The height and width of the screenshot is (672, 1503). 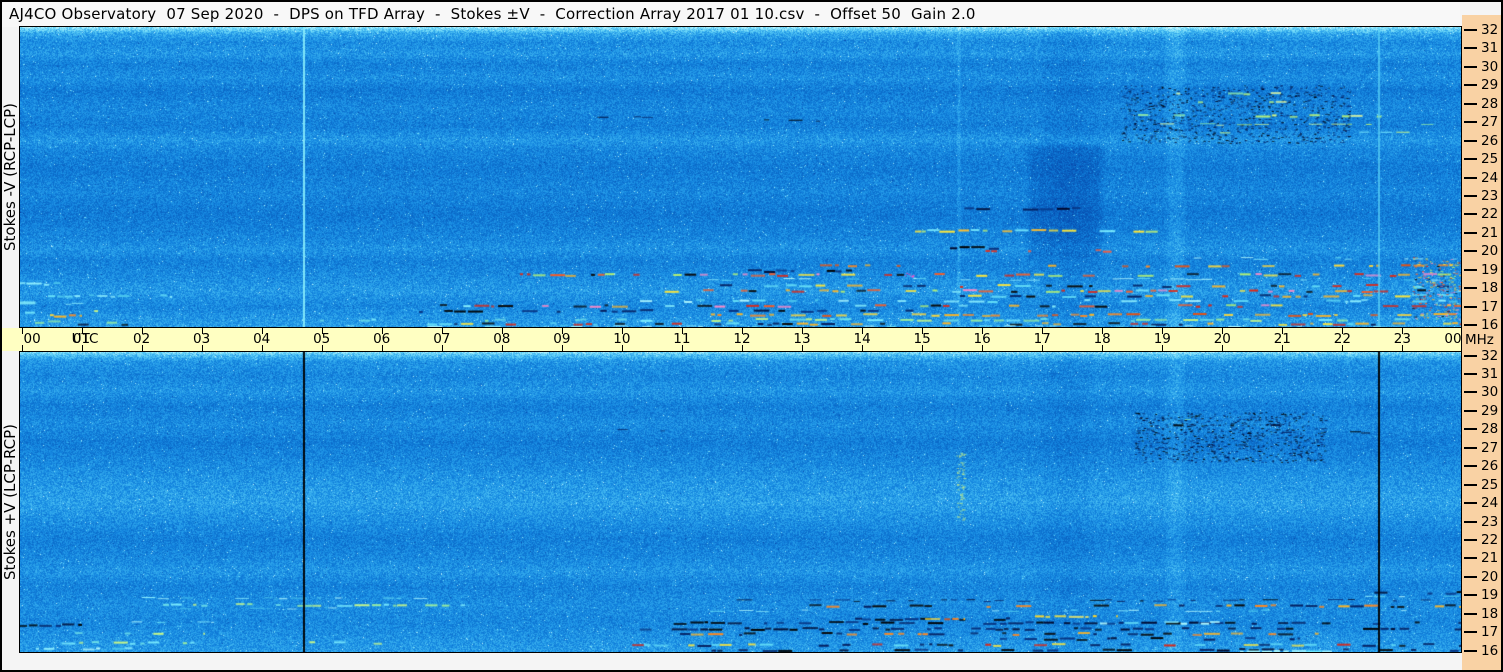 I want to click on freq-label-bottom-19: 19, so click(x=1490, y=595).